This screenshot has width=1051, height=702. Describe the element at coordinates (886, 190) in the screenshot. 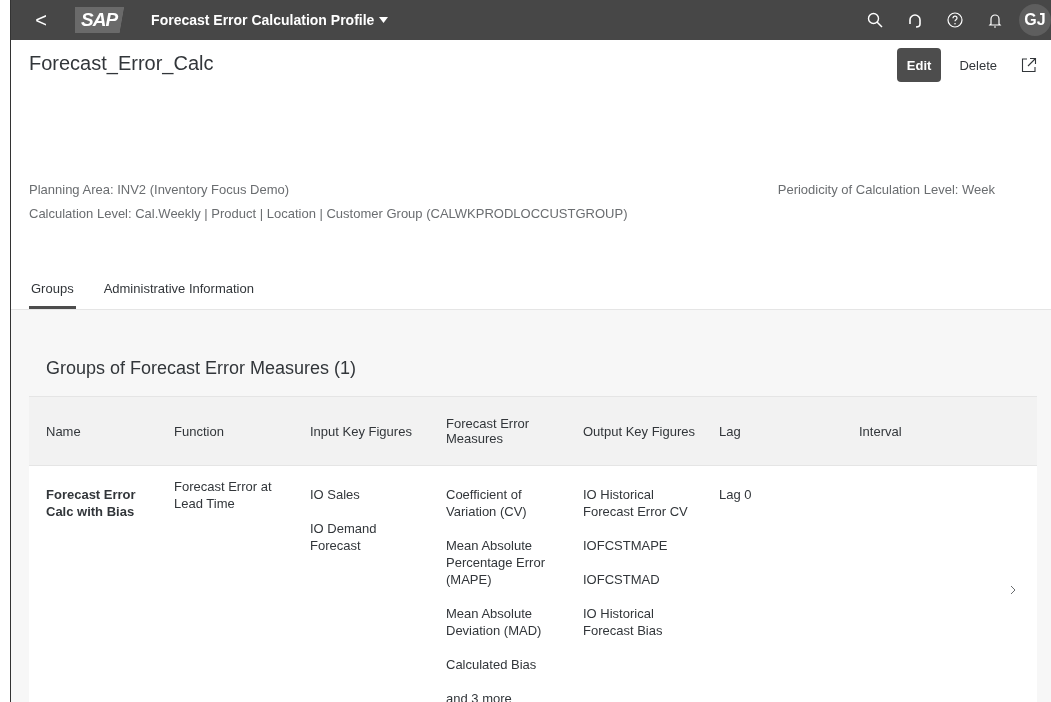

I see `periodicity-attribute: Periodicity of Calculation Level: Week` at that location.